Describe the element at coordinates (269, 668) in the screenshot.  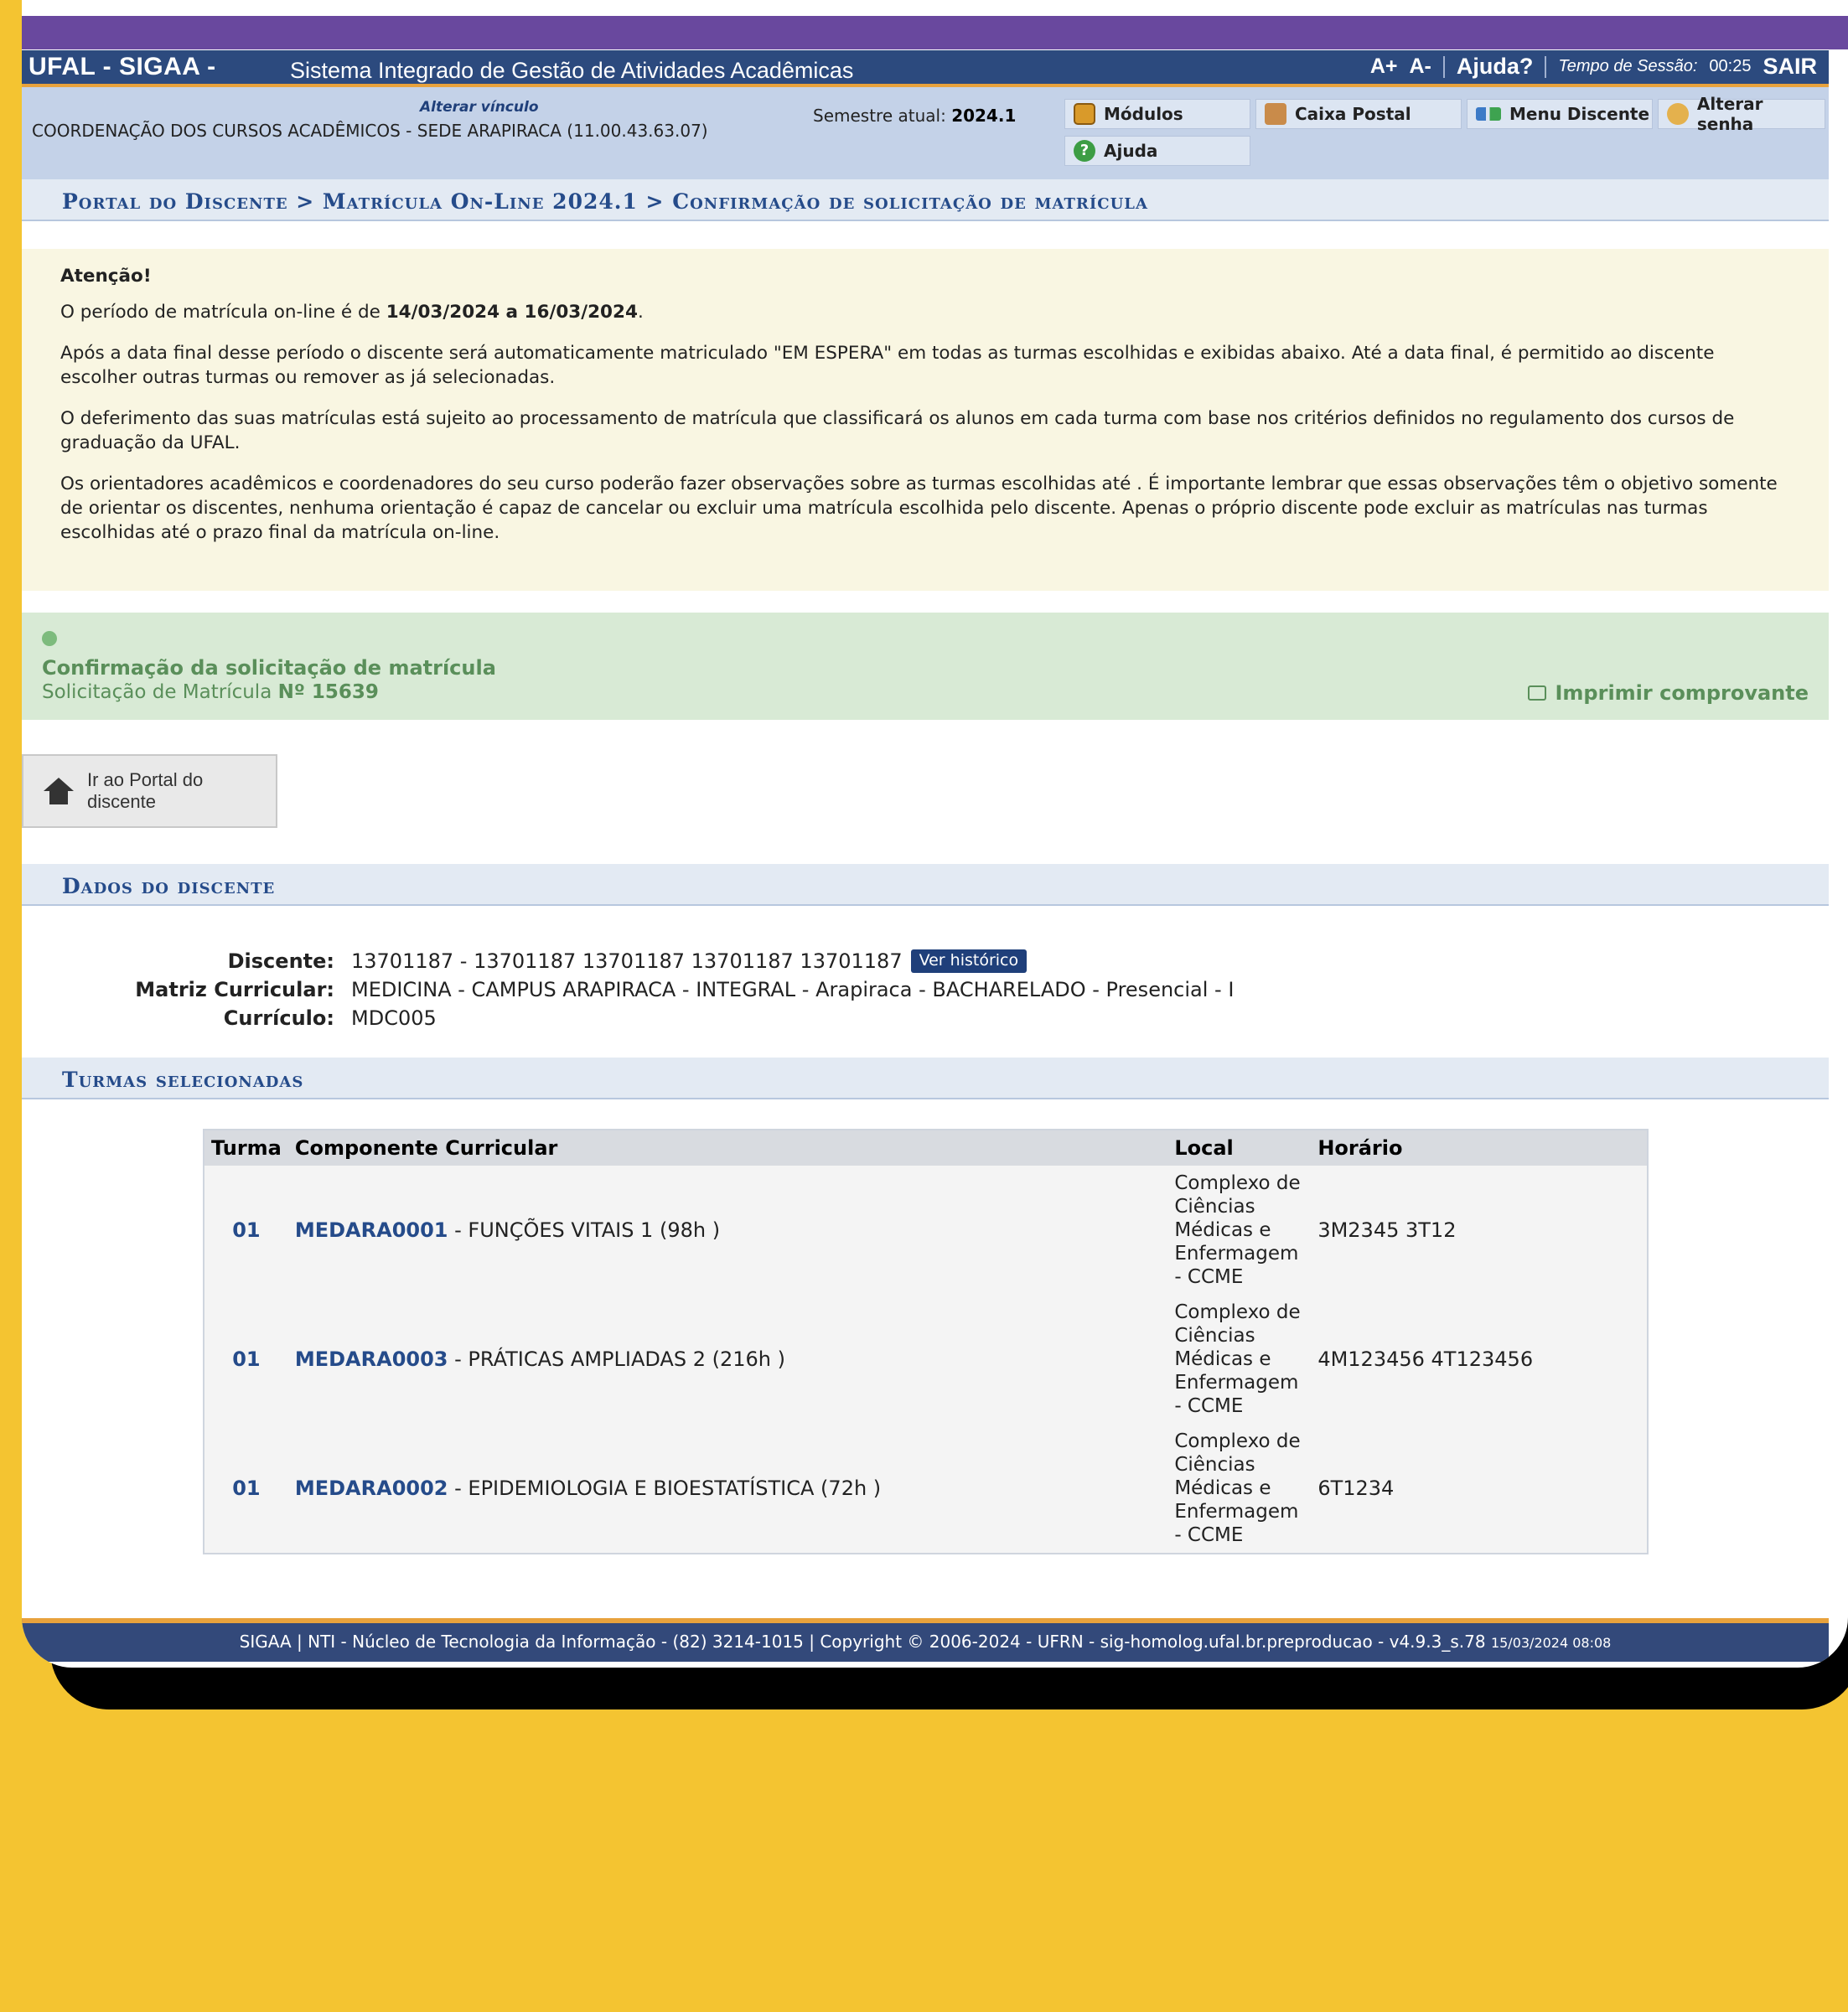
I see `success-title: Confirmação da solicitação de matrícula` at that location.